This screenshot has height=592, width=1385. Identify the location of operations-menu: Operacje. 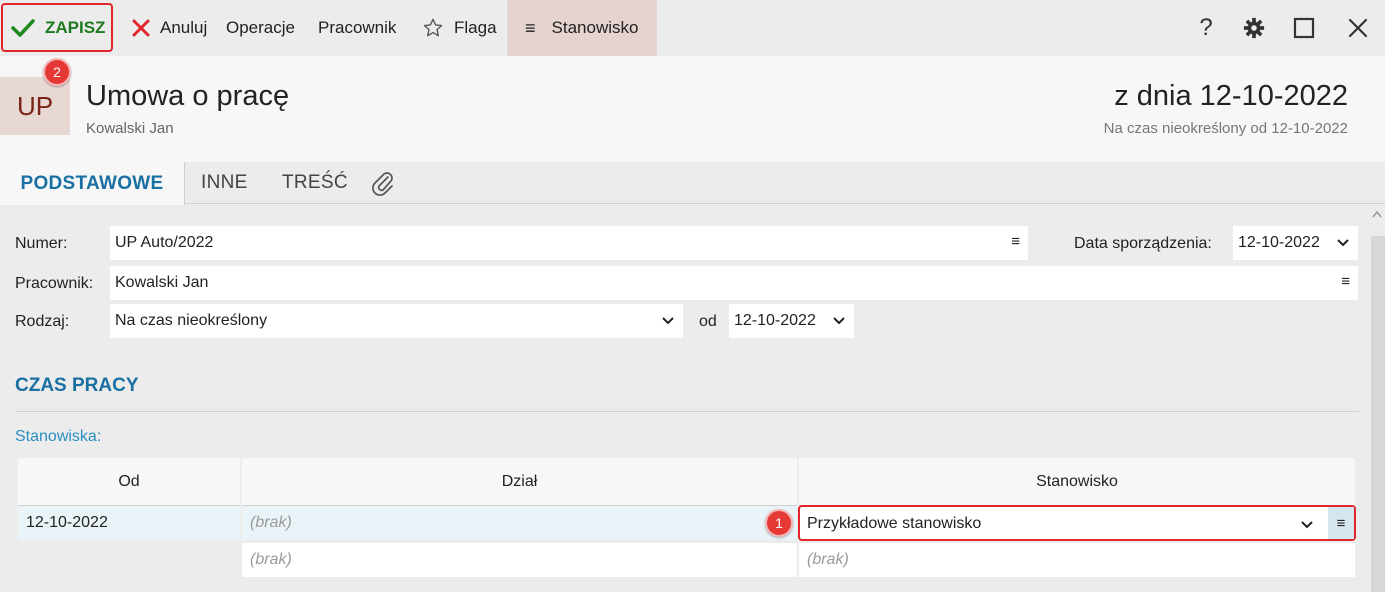
(260, 28).